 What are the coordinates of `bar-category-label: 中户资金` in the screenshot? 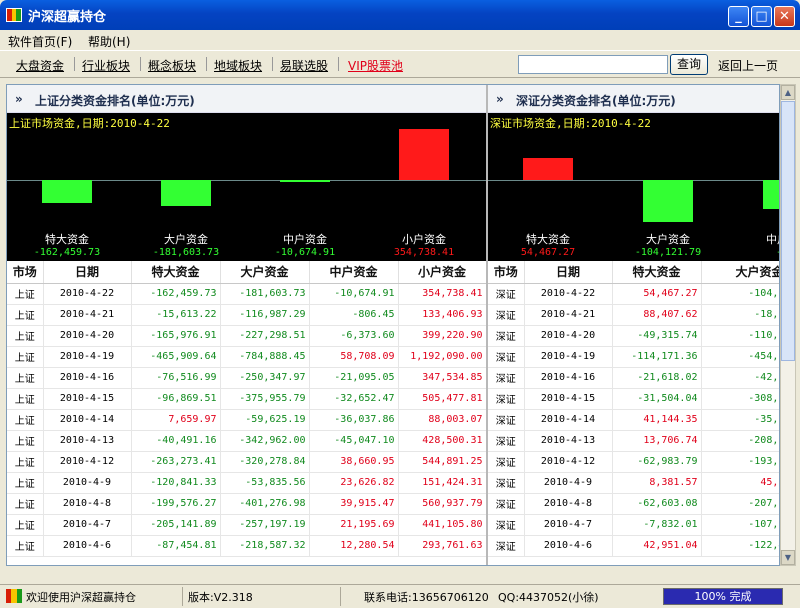 It's located at (305, 239).